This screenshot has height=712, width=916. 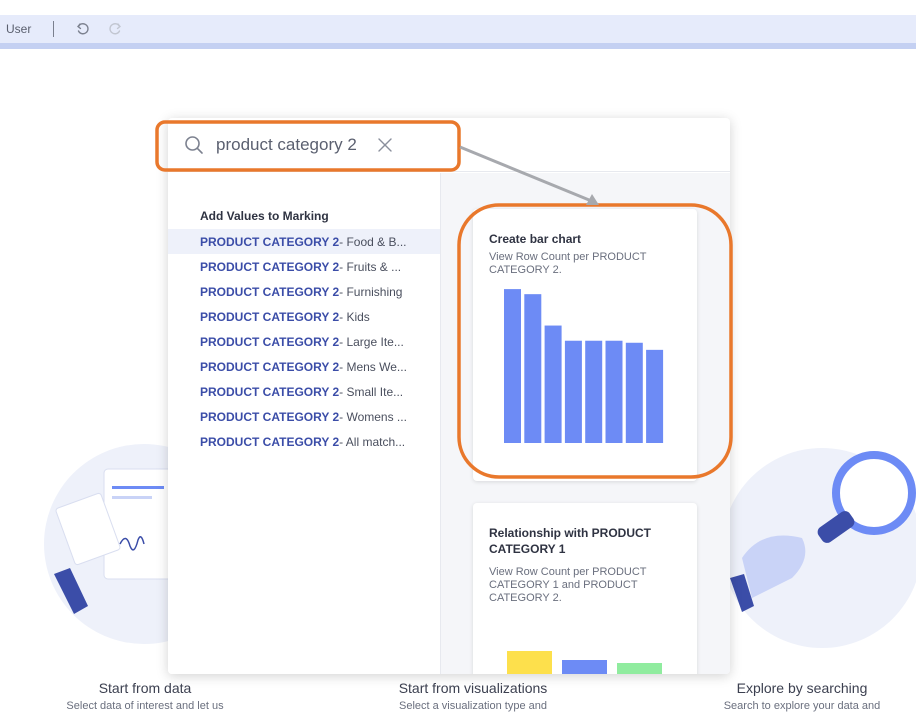 I want to click on feature-subtitle: Select a visualization type and, so click(x=473, y=706).